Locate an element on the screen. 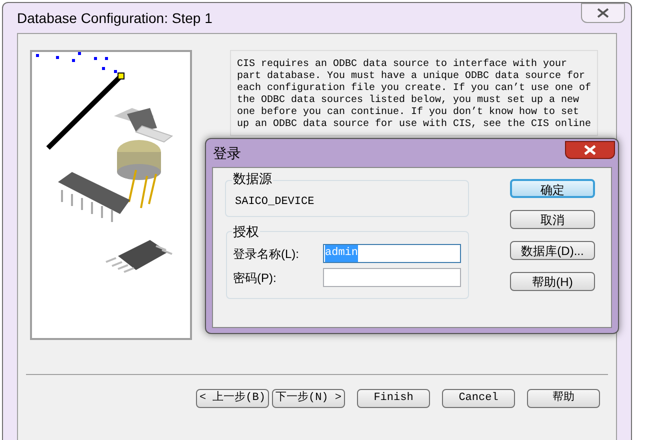 The image size is (645, 440). wizard-button: 帮助 is located at coordinates (563, 398).